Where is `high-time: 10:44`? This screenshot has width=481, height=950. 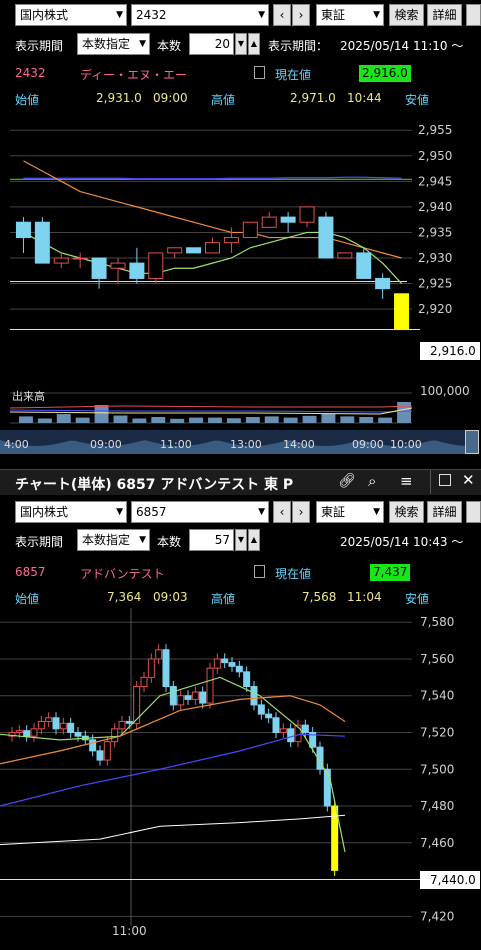 high-time: 10:44 is located at coordinates (364, 98).